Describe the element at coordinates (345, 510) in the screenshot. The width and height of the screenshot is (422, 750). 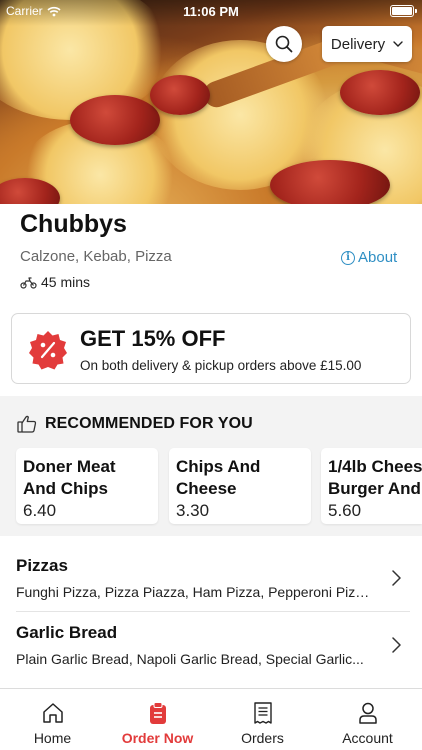
I see `recommended-item-price: 5.60` at that location.